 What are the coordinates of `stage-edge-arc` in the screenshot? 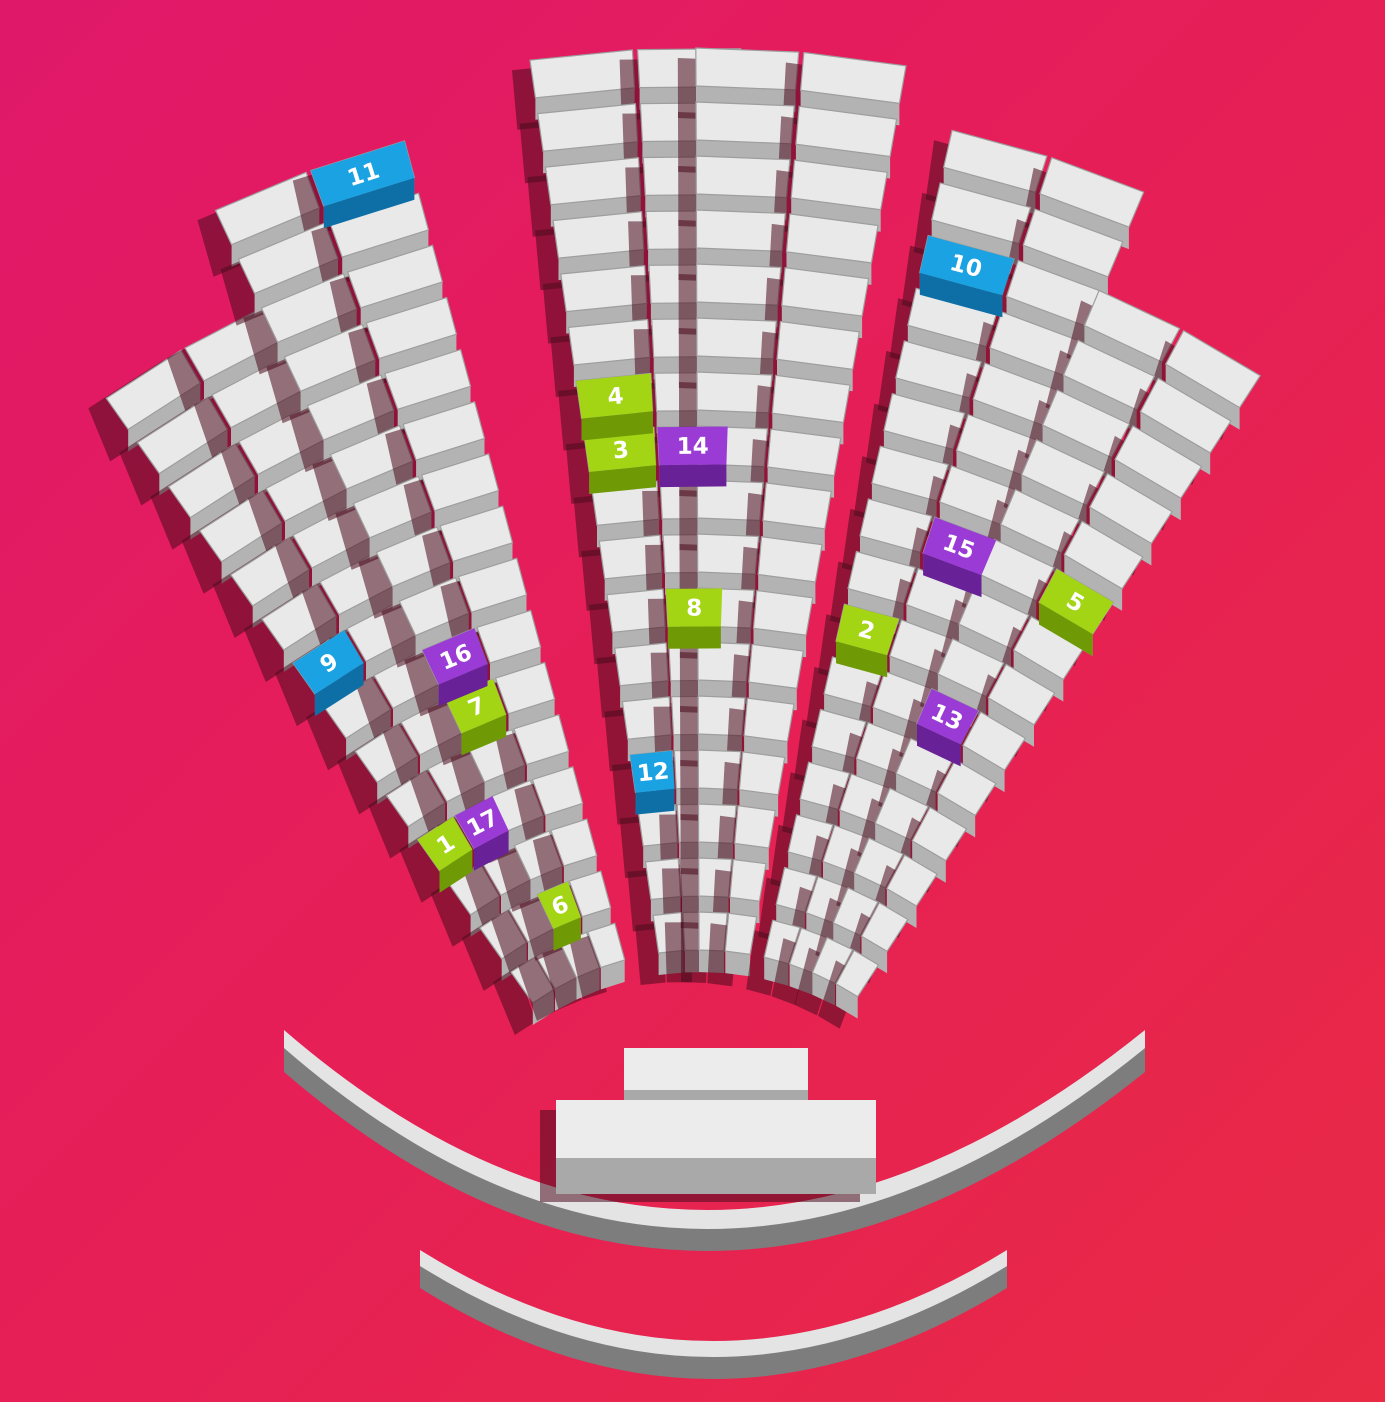 It's located at (713, 1318).